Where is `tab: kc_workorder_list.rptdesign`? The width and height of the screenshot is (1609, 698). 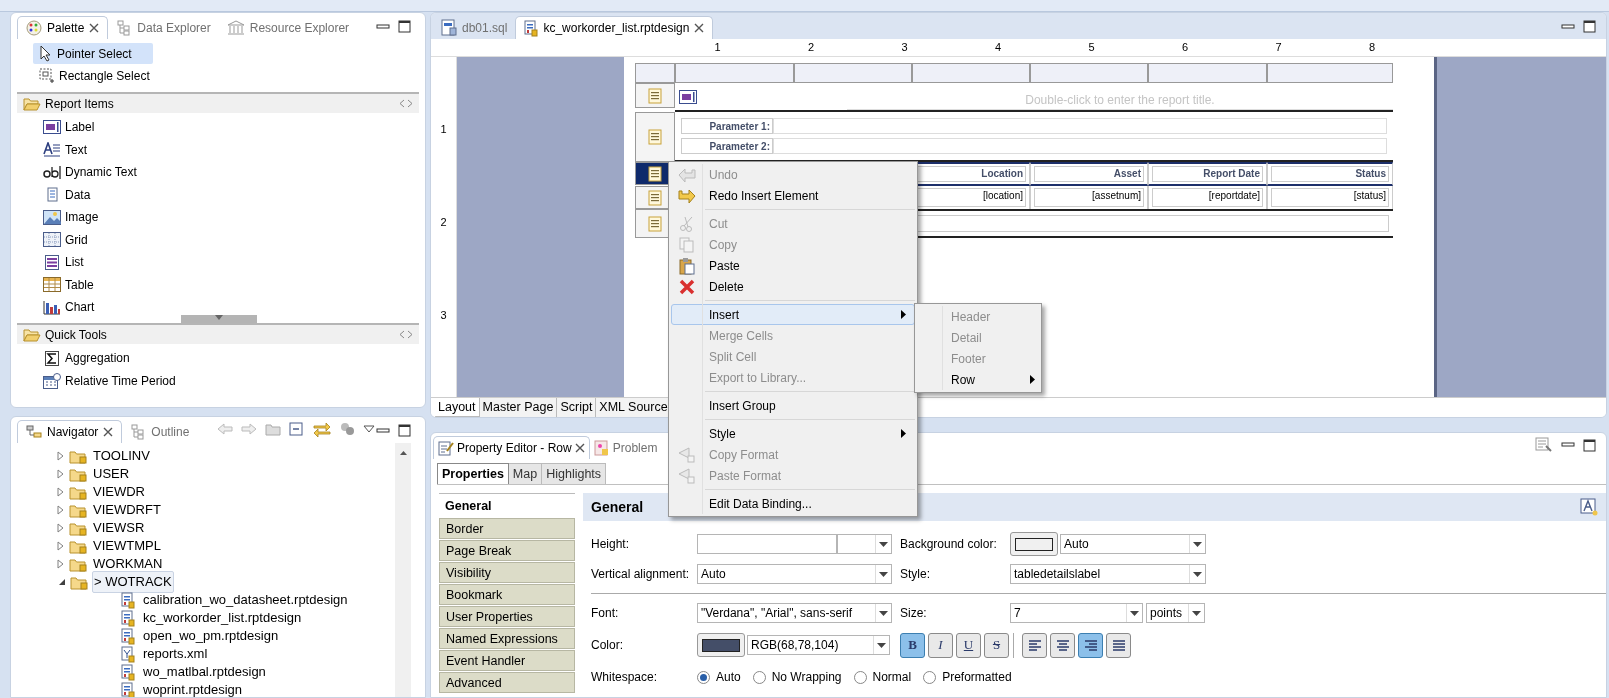
tab: kc_workorder_list.rptdesign is located at coordinates (614, 27).